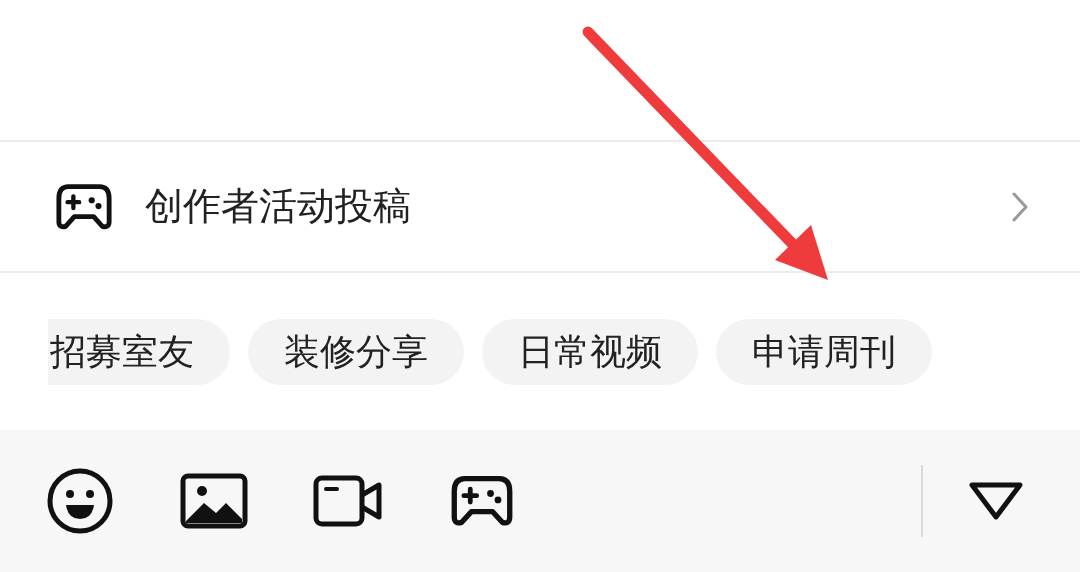 The image size is (1080, 572). What do you see at coordinates (356, 351) in the screenshot?
I see `tag-chip: 装修分享` at bounding box center [356, 351].